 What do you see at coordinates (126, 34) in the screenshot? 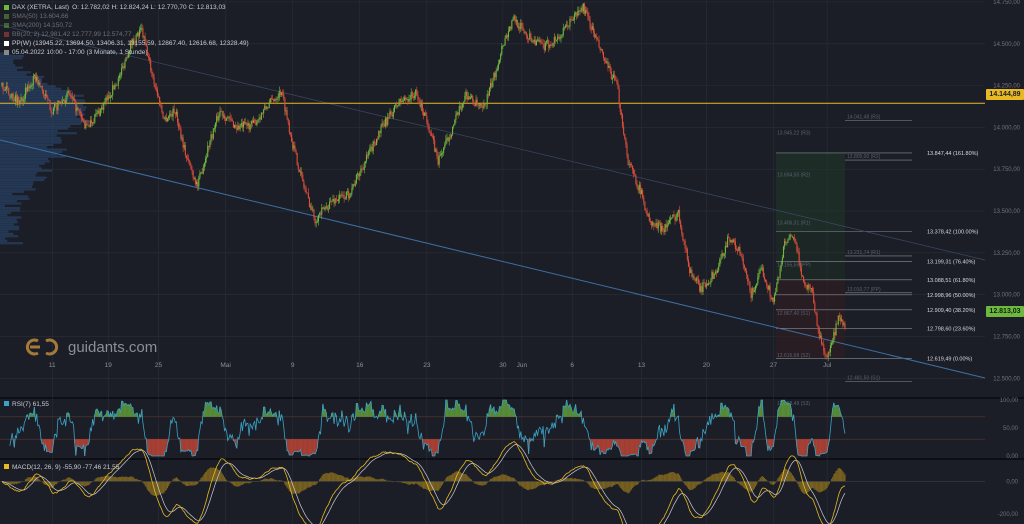
I see `legend-indicator: BB(20, 2) 12.981,42 12.777,99 12.574,77` at bounding box center [126, 34].